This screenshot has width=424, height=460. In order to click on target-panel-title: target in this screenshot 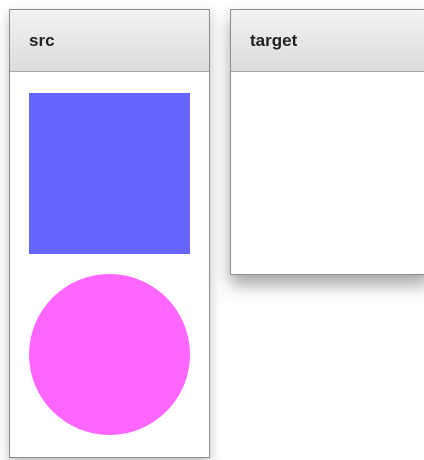, I will do `click(274, 40)`.